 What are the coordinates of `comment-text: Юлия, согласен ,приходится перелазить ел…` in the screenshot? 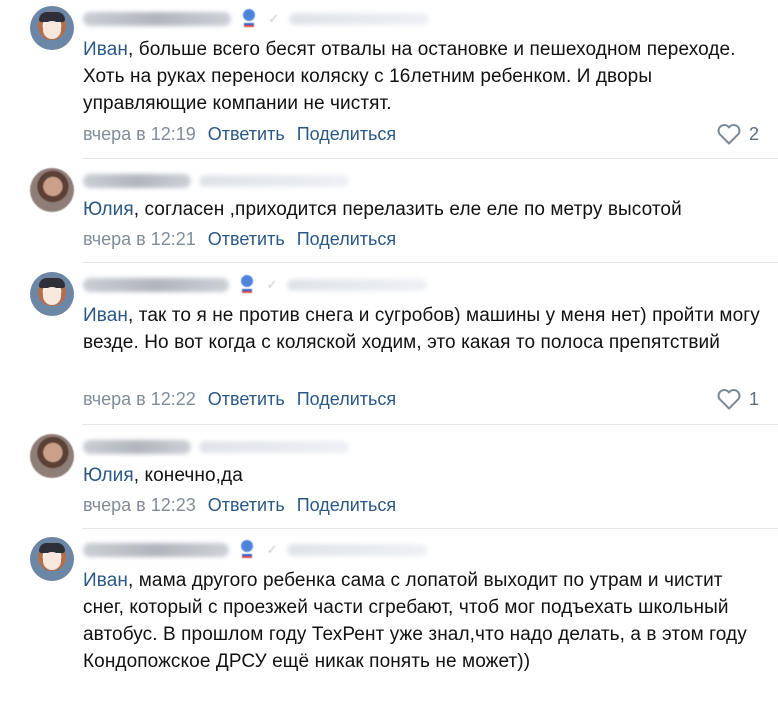 It's located at (423, 209).